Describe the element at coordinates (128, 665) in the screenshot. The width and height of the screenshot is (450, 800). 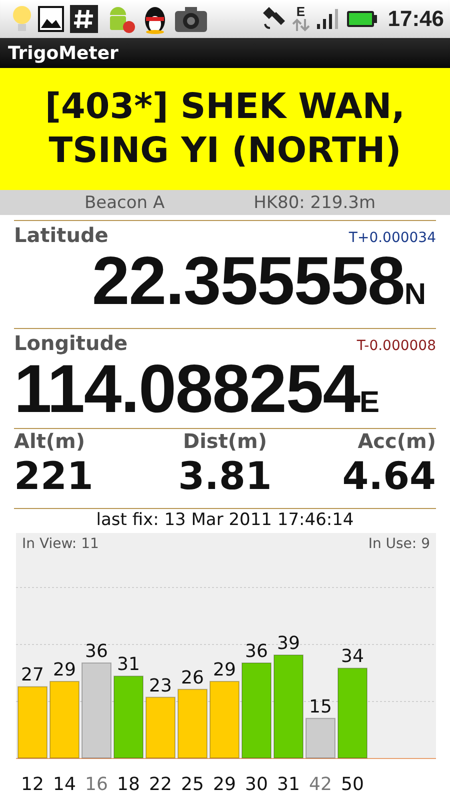
I see `bar-value-label: 31` at that location.